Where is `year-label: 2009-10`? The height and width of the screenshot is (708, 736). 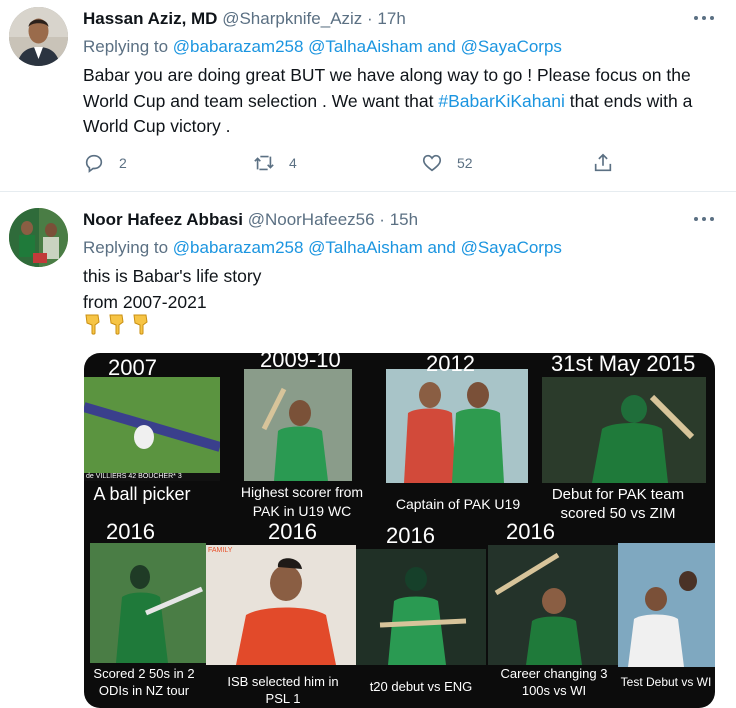 year-label: 2009-10 is located at coordinates (300, 362).